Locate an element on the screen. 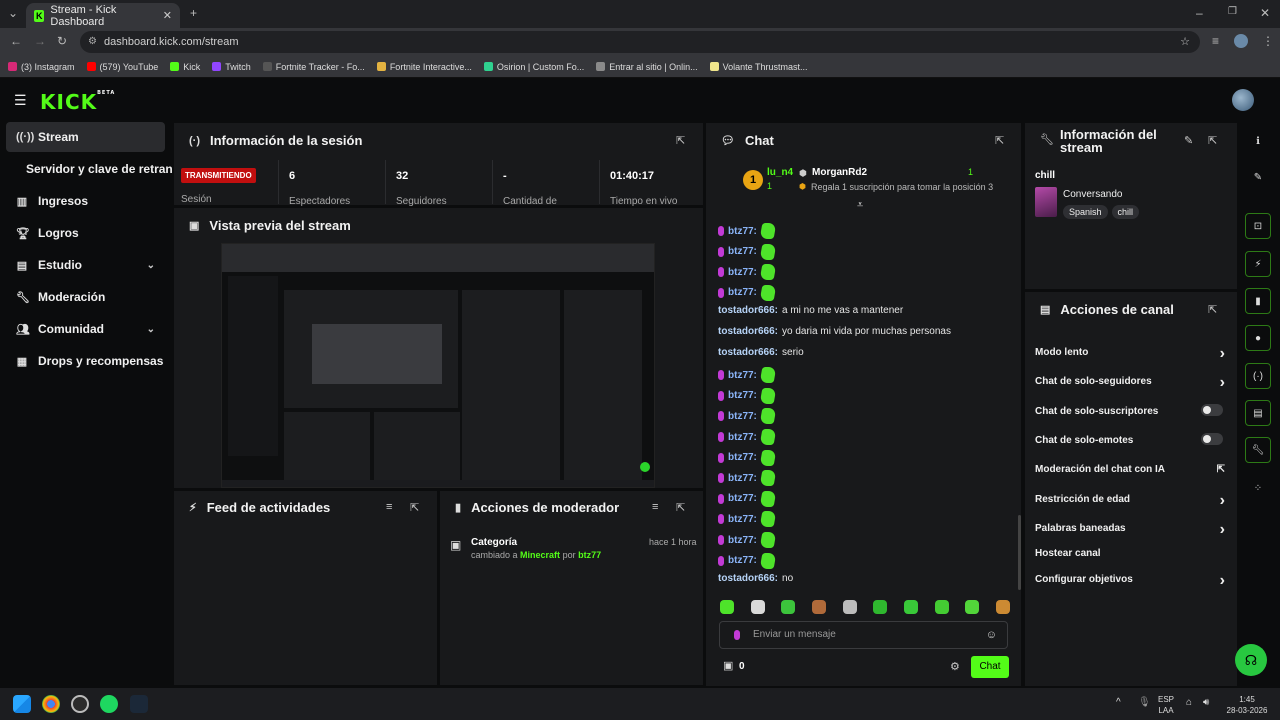 This screenshot has height=720, width=1280. forward-icon: → is located at coordinates (40, 41).